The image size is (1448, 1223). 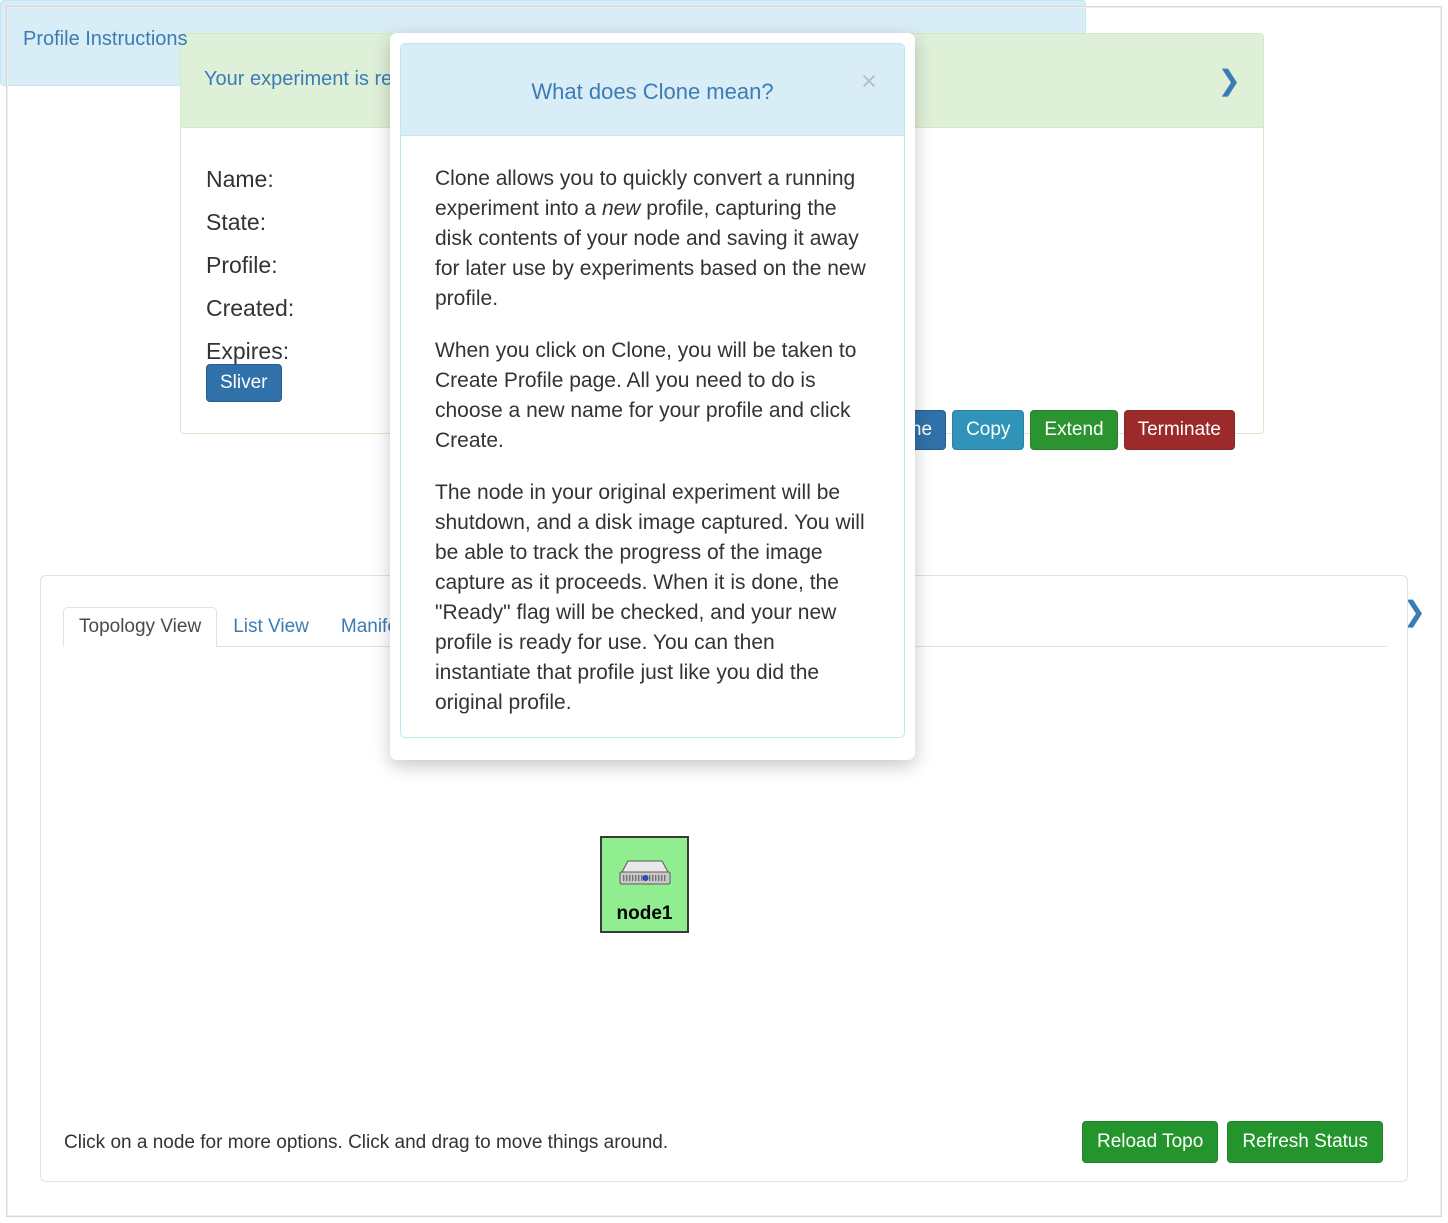 I want to click on info-label-created: Created:, so click(x=250, y=308).